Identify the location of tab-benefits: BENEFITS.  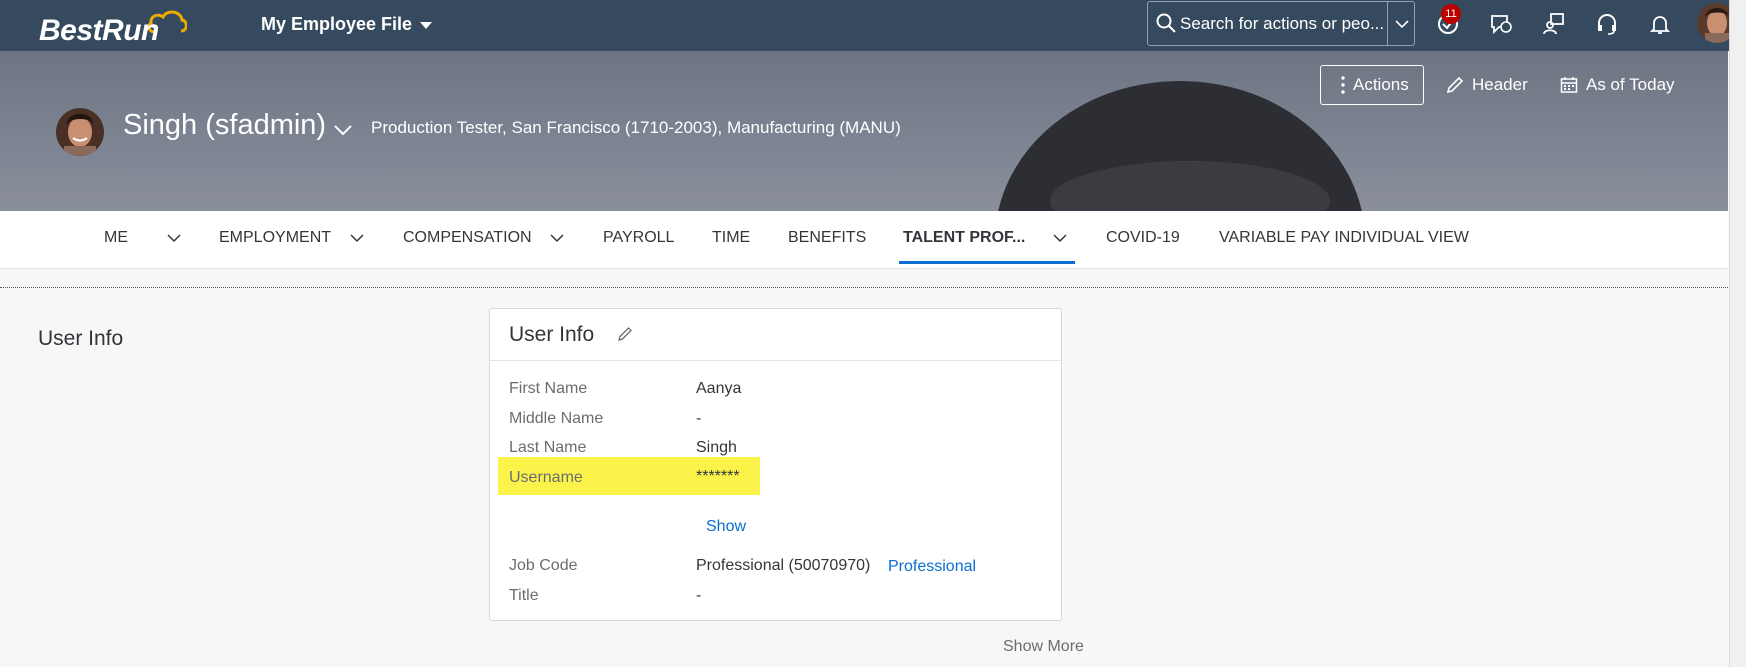
(827, 238).